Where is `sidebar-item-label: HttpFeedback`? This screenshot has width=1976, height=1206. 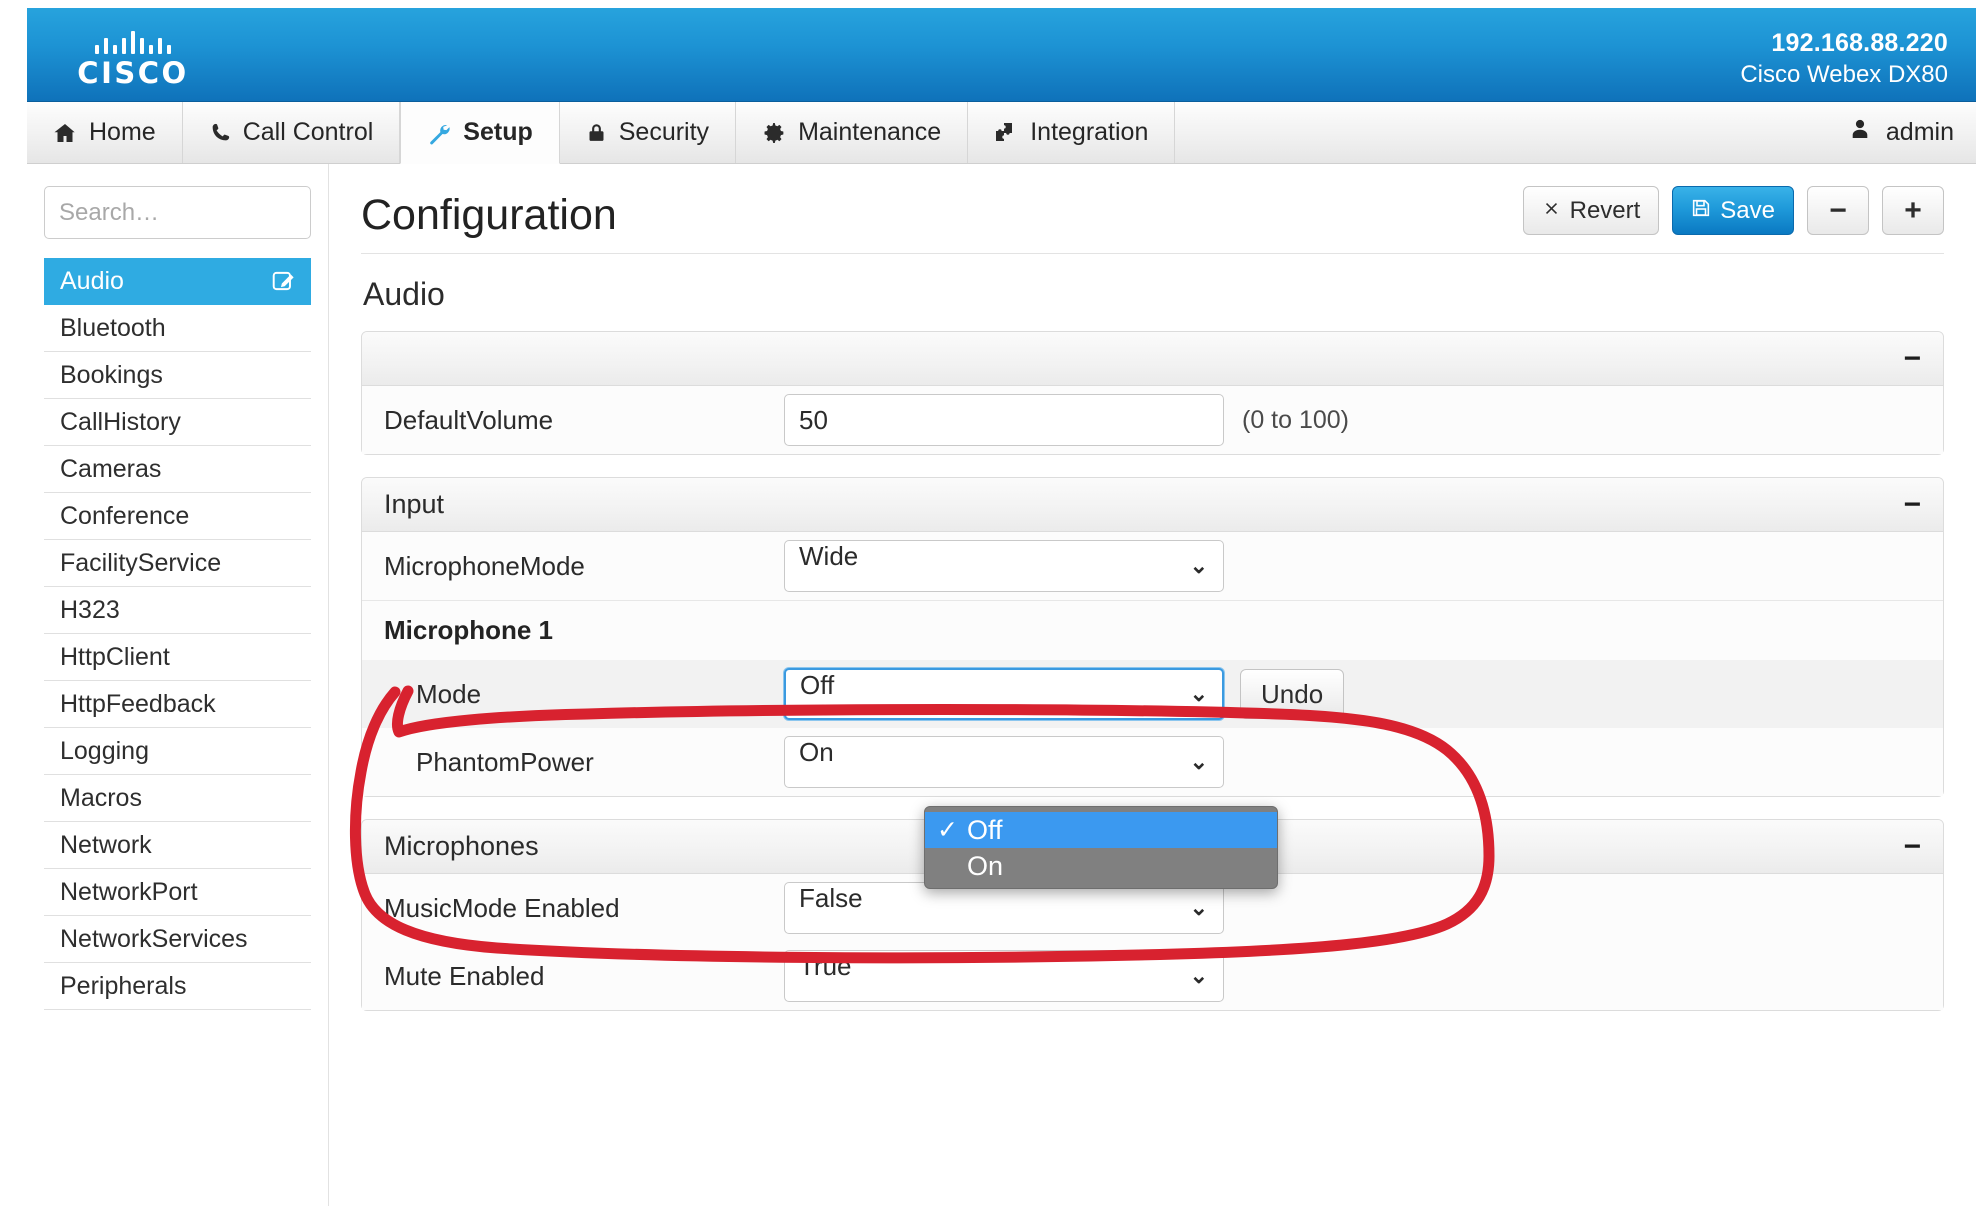
sidebar-item-label: HttpFeedback is located at coordinates (138, 703).